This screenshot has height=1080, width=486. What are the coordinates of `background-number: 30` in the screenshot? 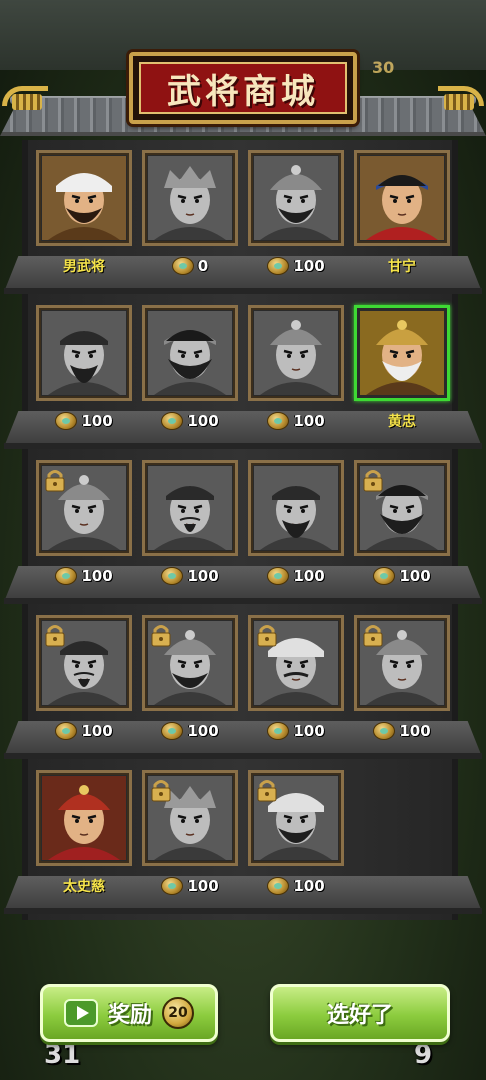 It's located at (383, 67).